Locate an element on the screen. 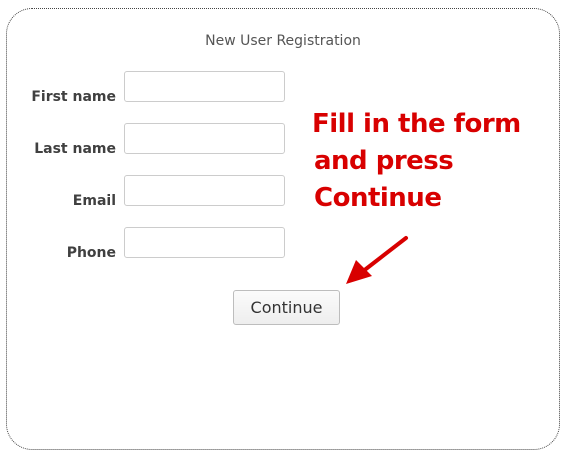 The height and width of the screenshot is (455, 566). first-name-field is located at coordinates (204, 86).